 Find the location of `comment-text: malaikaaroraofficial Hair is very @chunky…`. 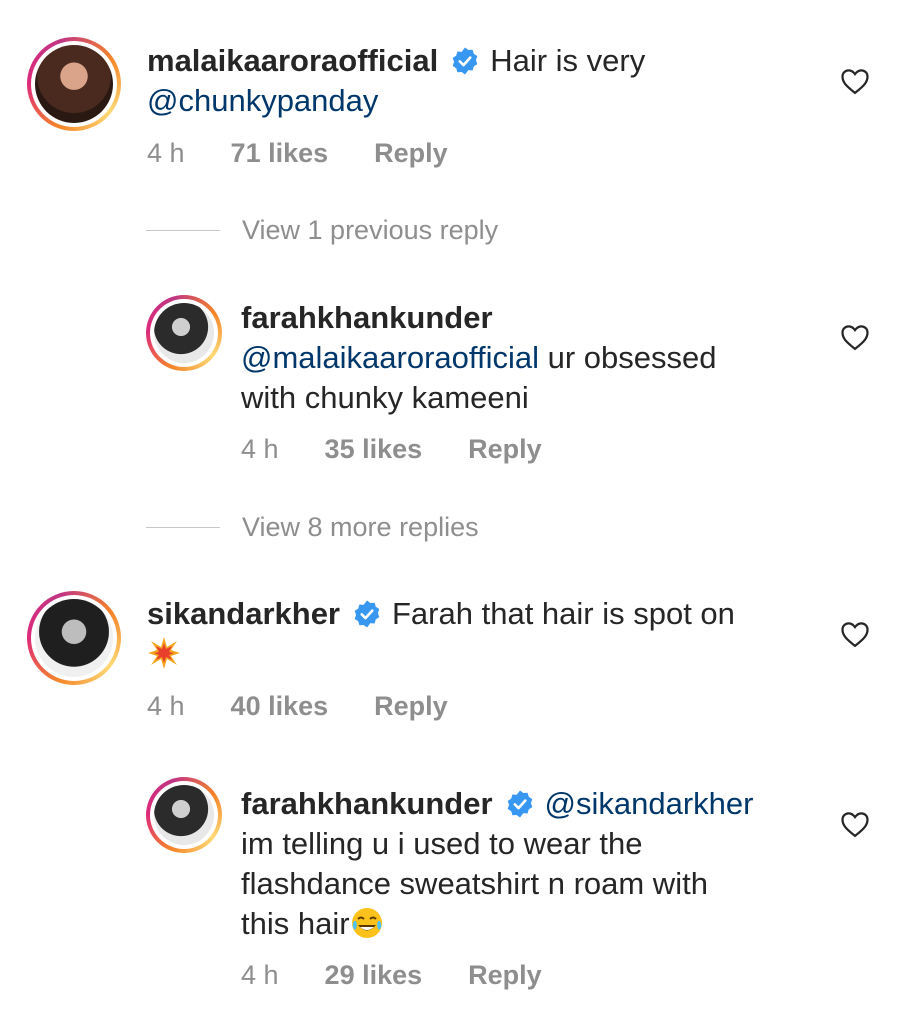

comment-text: malaikaaroraofficial Hair is very @chunky… is located at coordinates (396, 81).